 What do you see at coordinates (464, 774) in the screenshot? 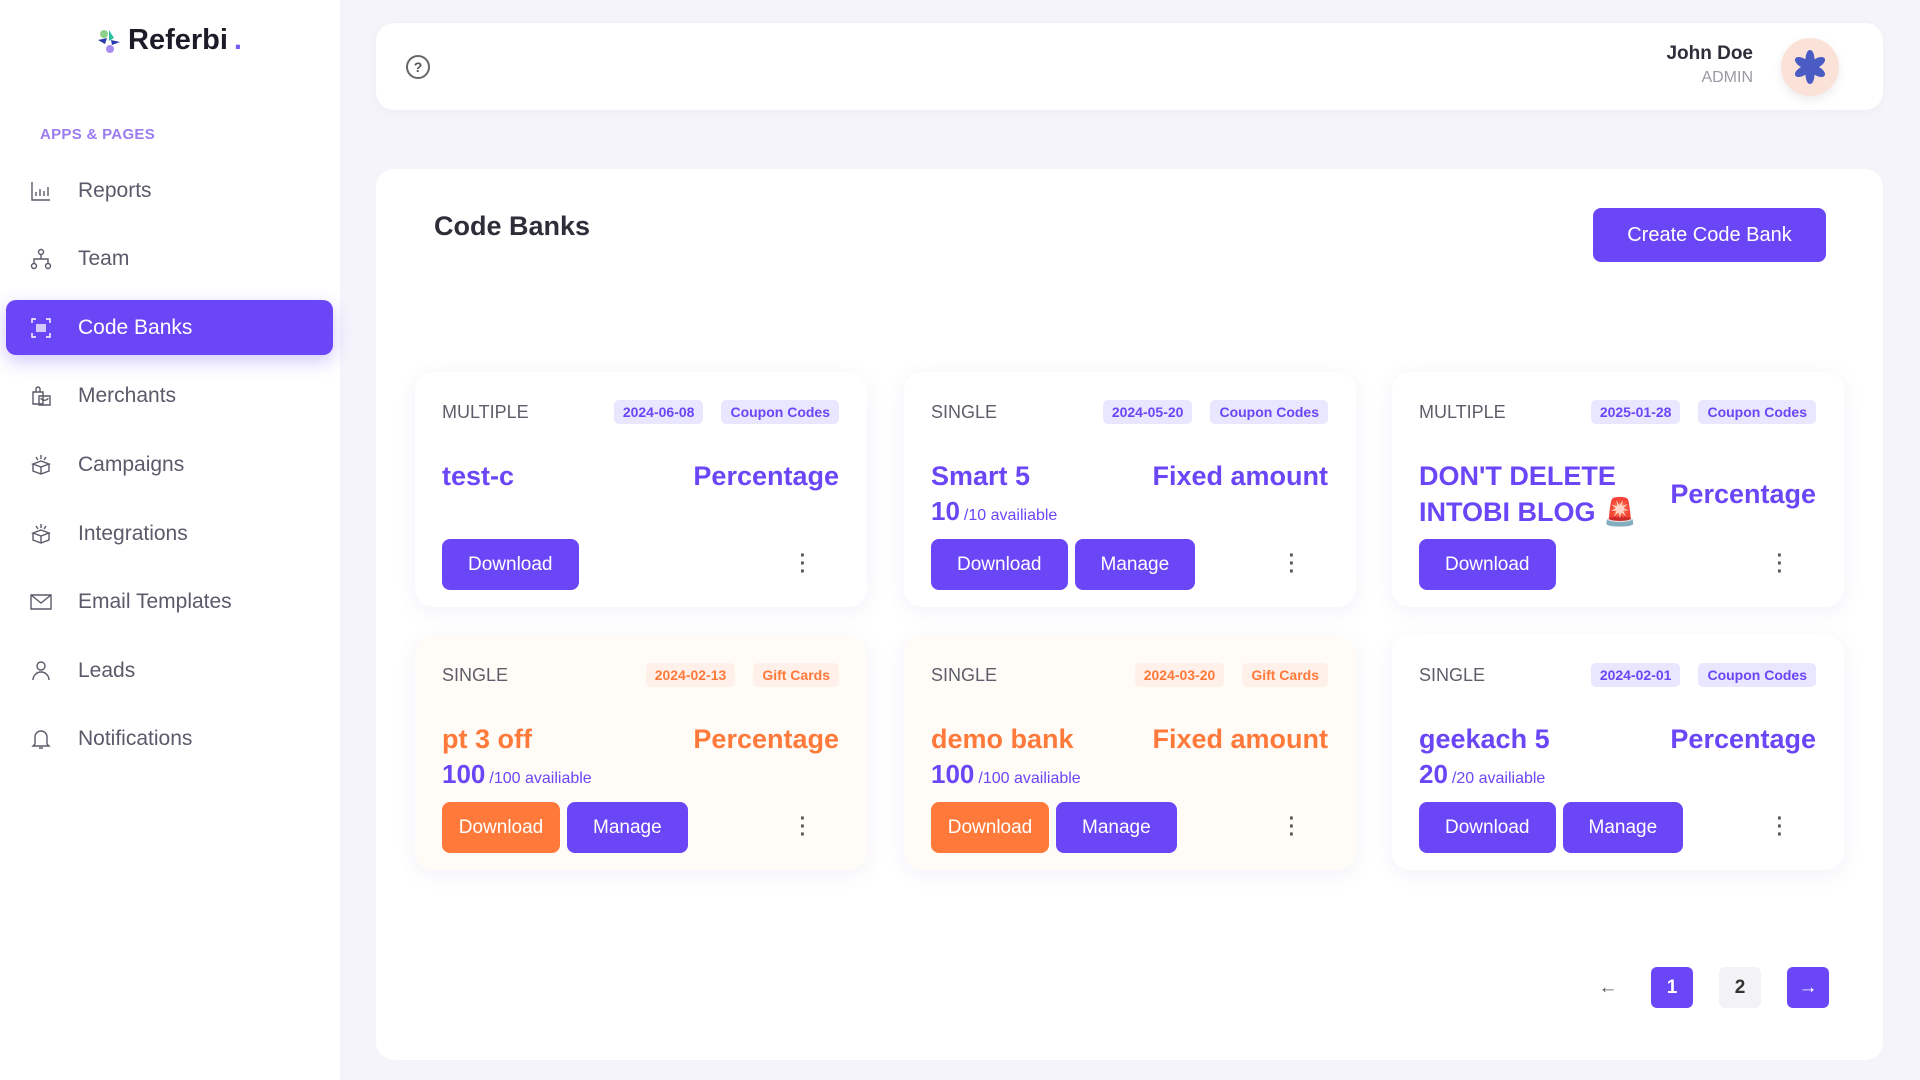
I see `available-count: 100` at bounding box center [464, 774].